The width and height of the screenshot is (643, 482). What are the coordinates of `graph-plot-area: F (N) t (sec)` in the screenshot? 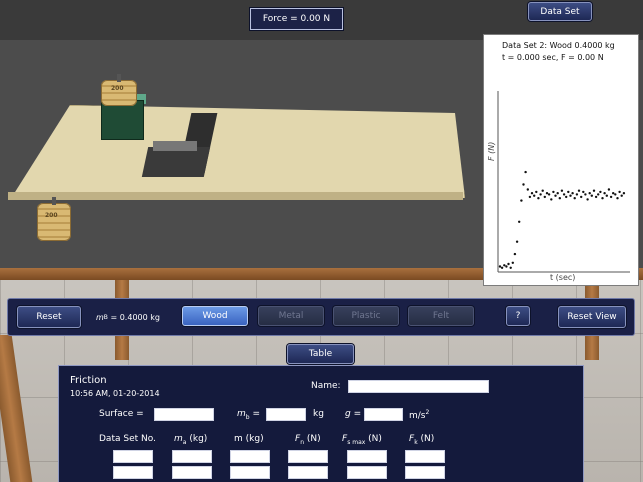 It's located at (558, 186).